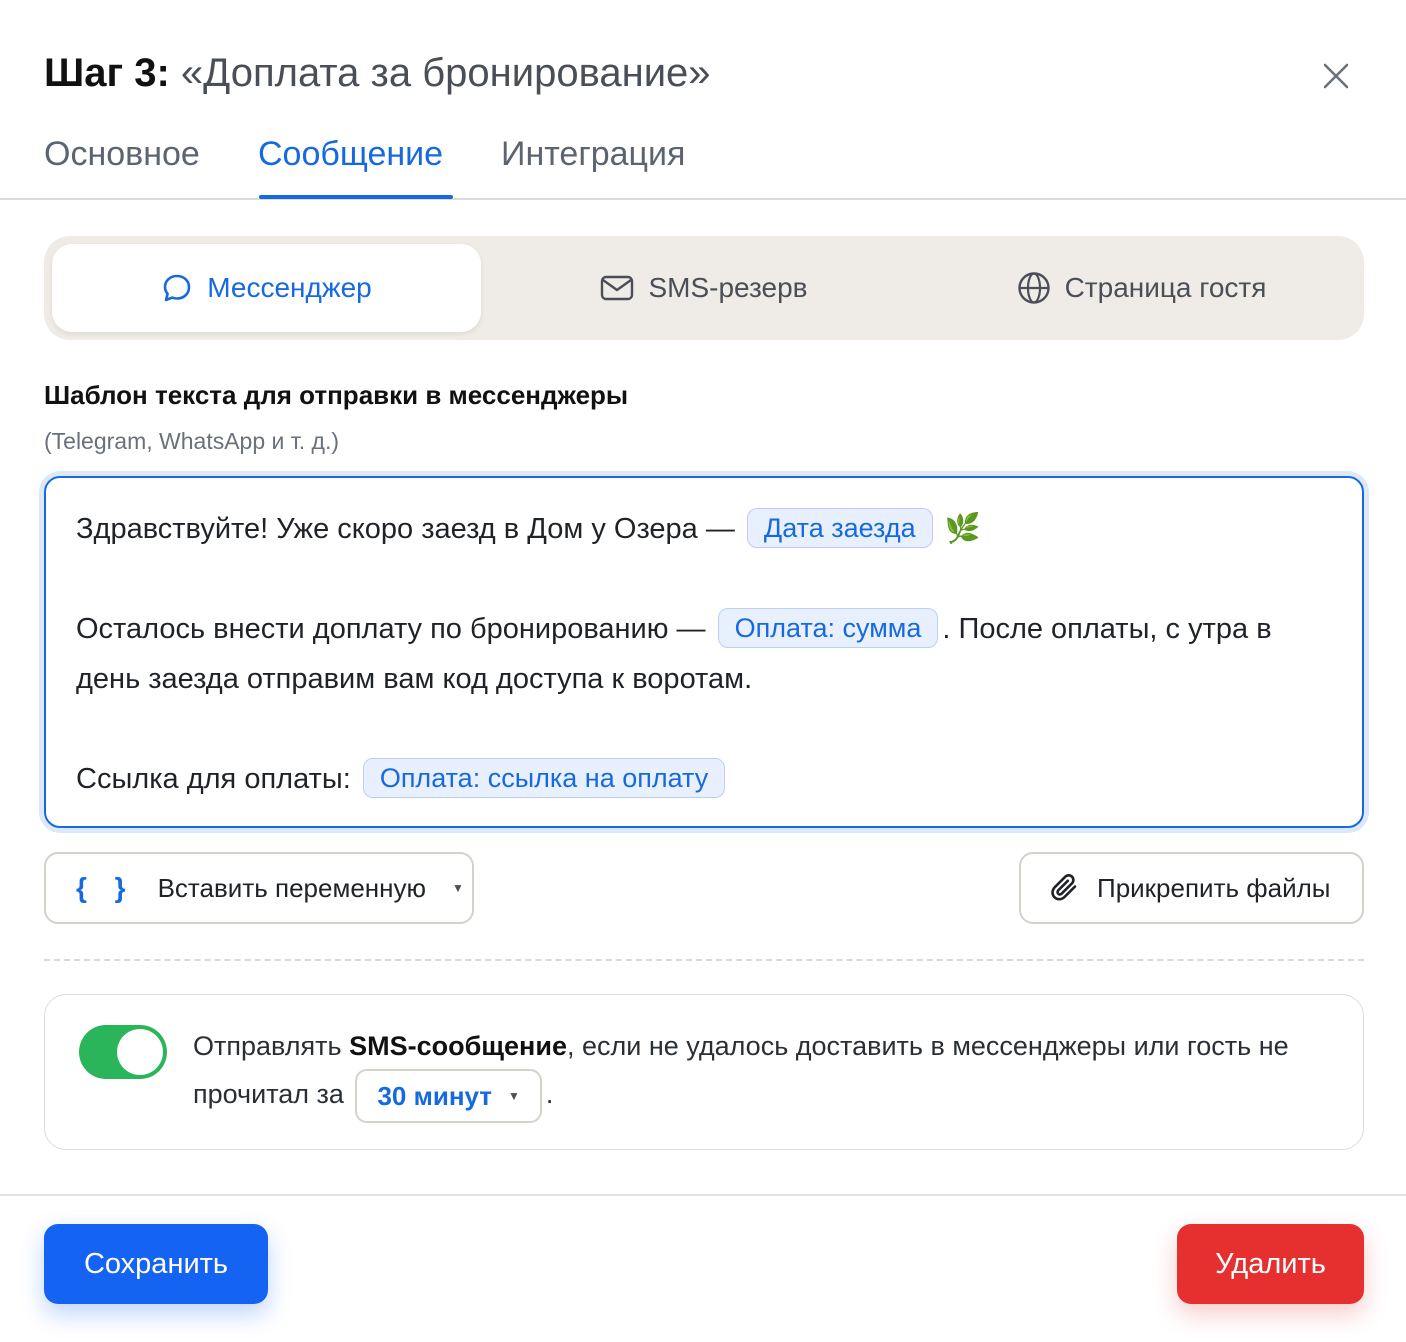  What do you see at coordinates (1033, 288) in the screenshot?
I see `globe-icon` at bounding box center [1033, 288].